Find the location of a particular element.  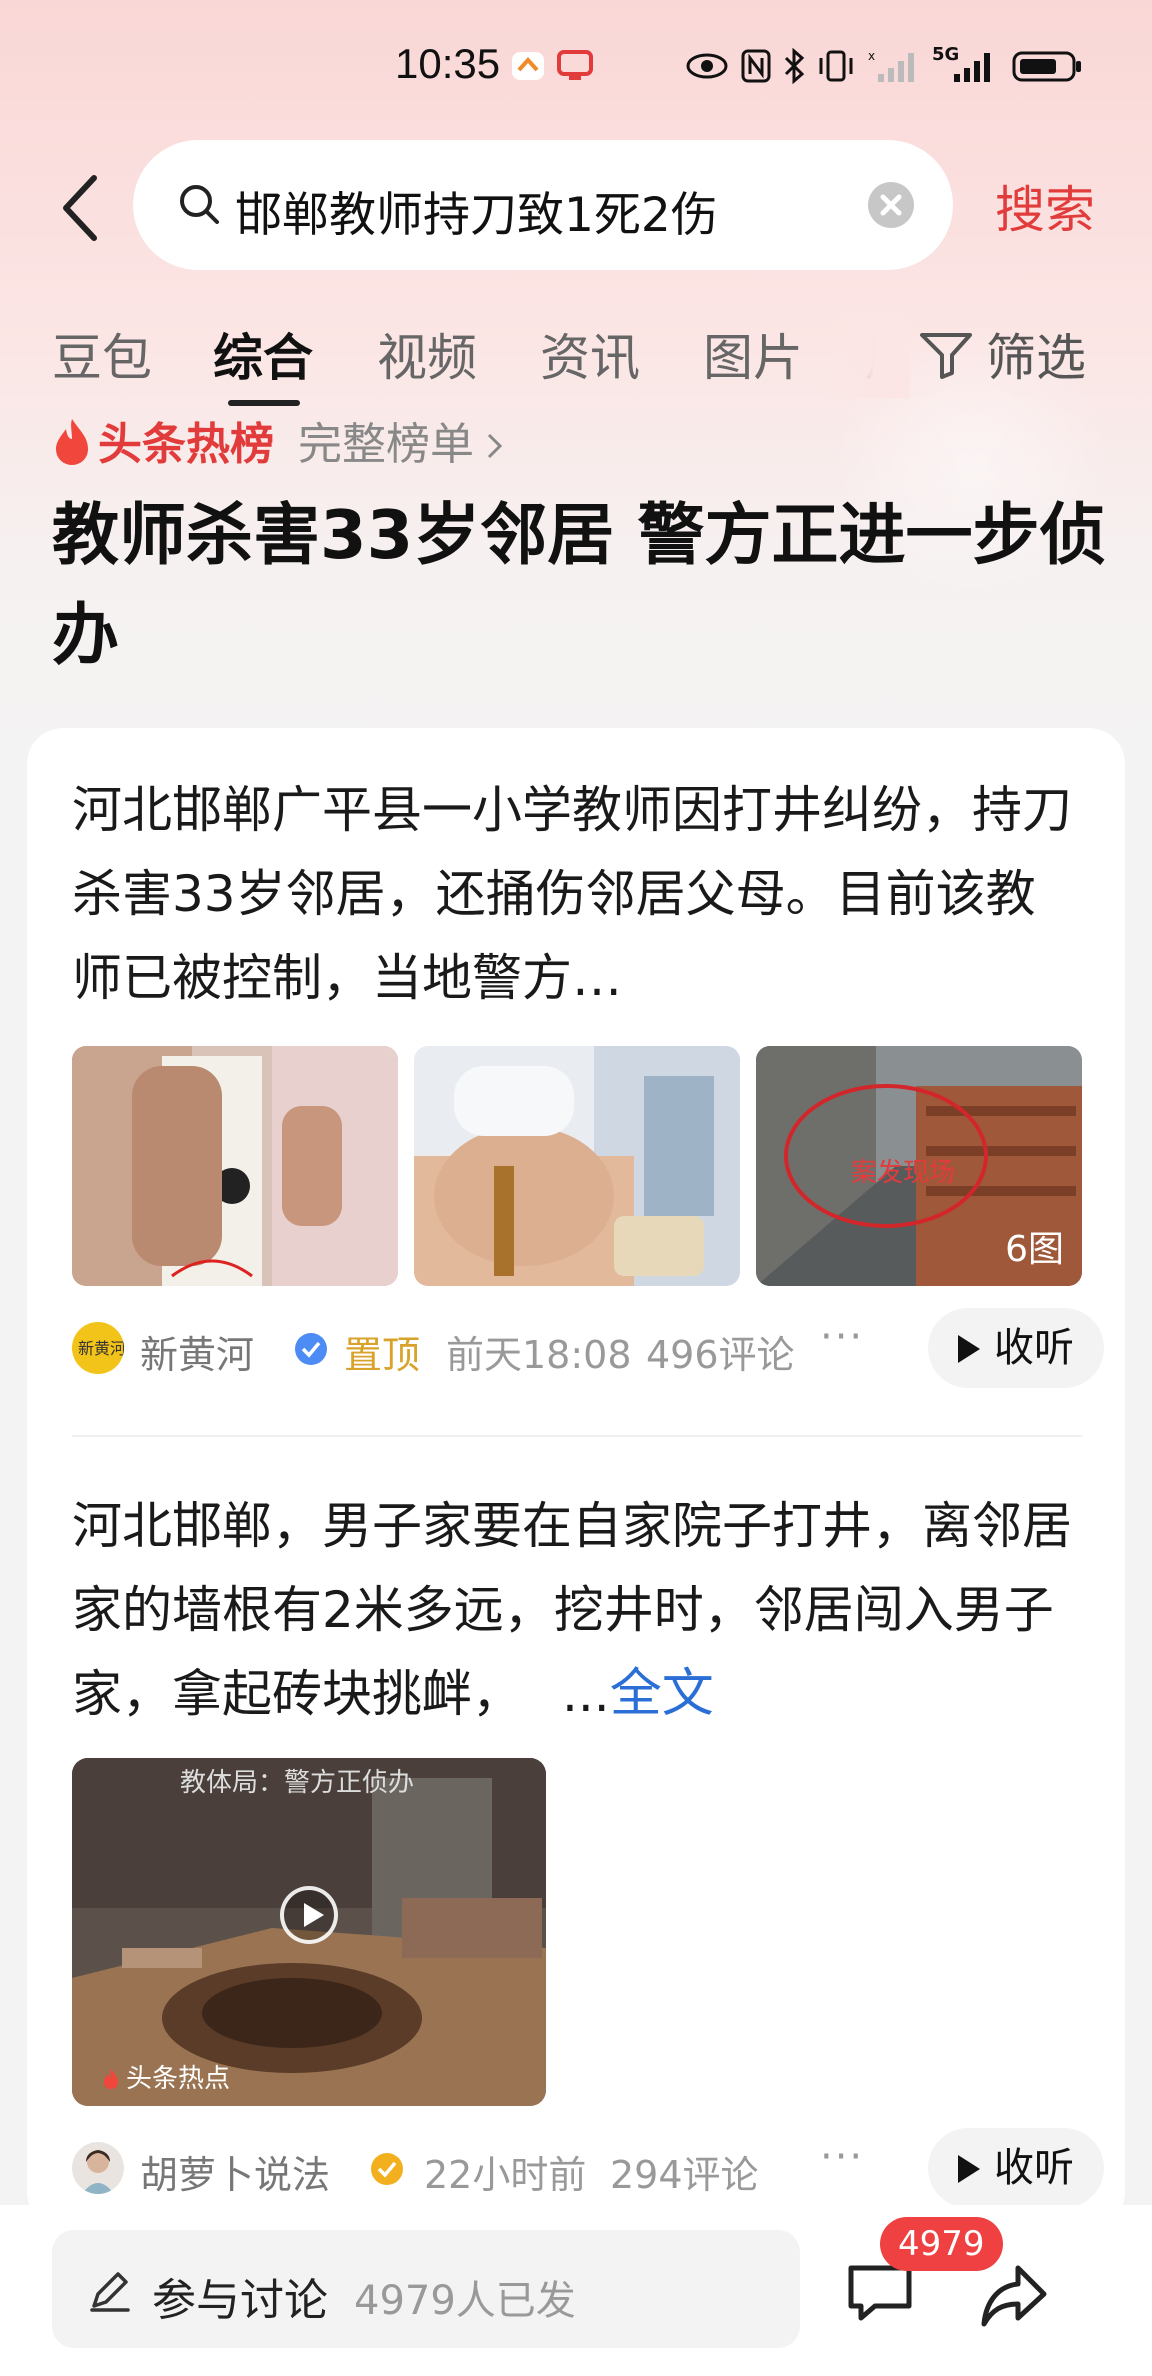

nfc-icon is located at coordinates (756, 66).